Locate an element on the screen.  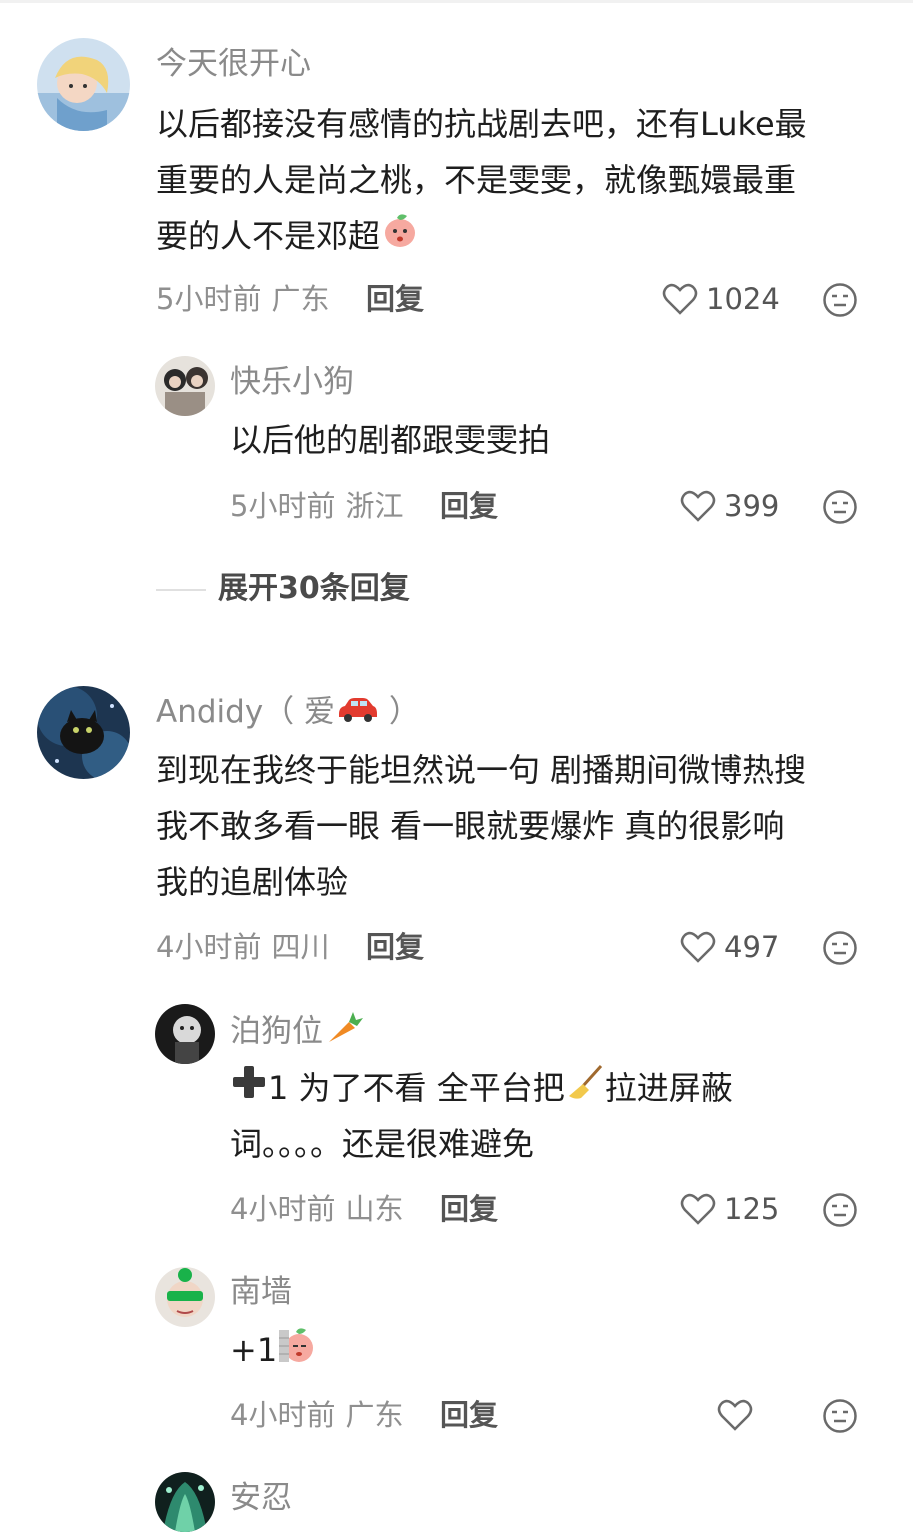
comment-text-line-3-content: 要的人不是邓超 is located at coordinates (268, 236).